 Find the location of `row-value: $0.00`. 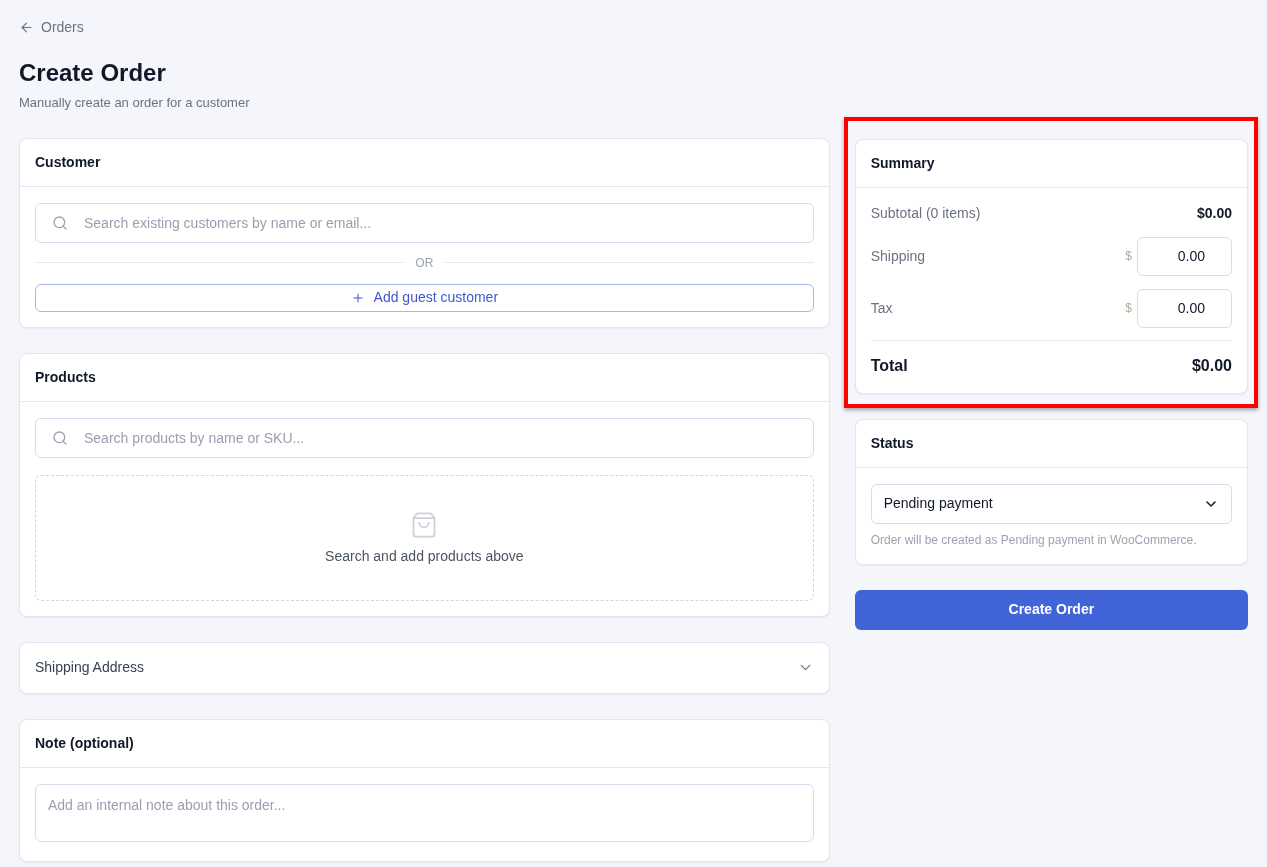

row-value: $0.00 is located at coordinates (1214, 213).